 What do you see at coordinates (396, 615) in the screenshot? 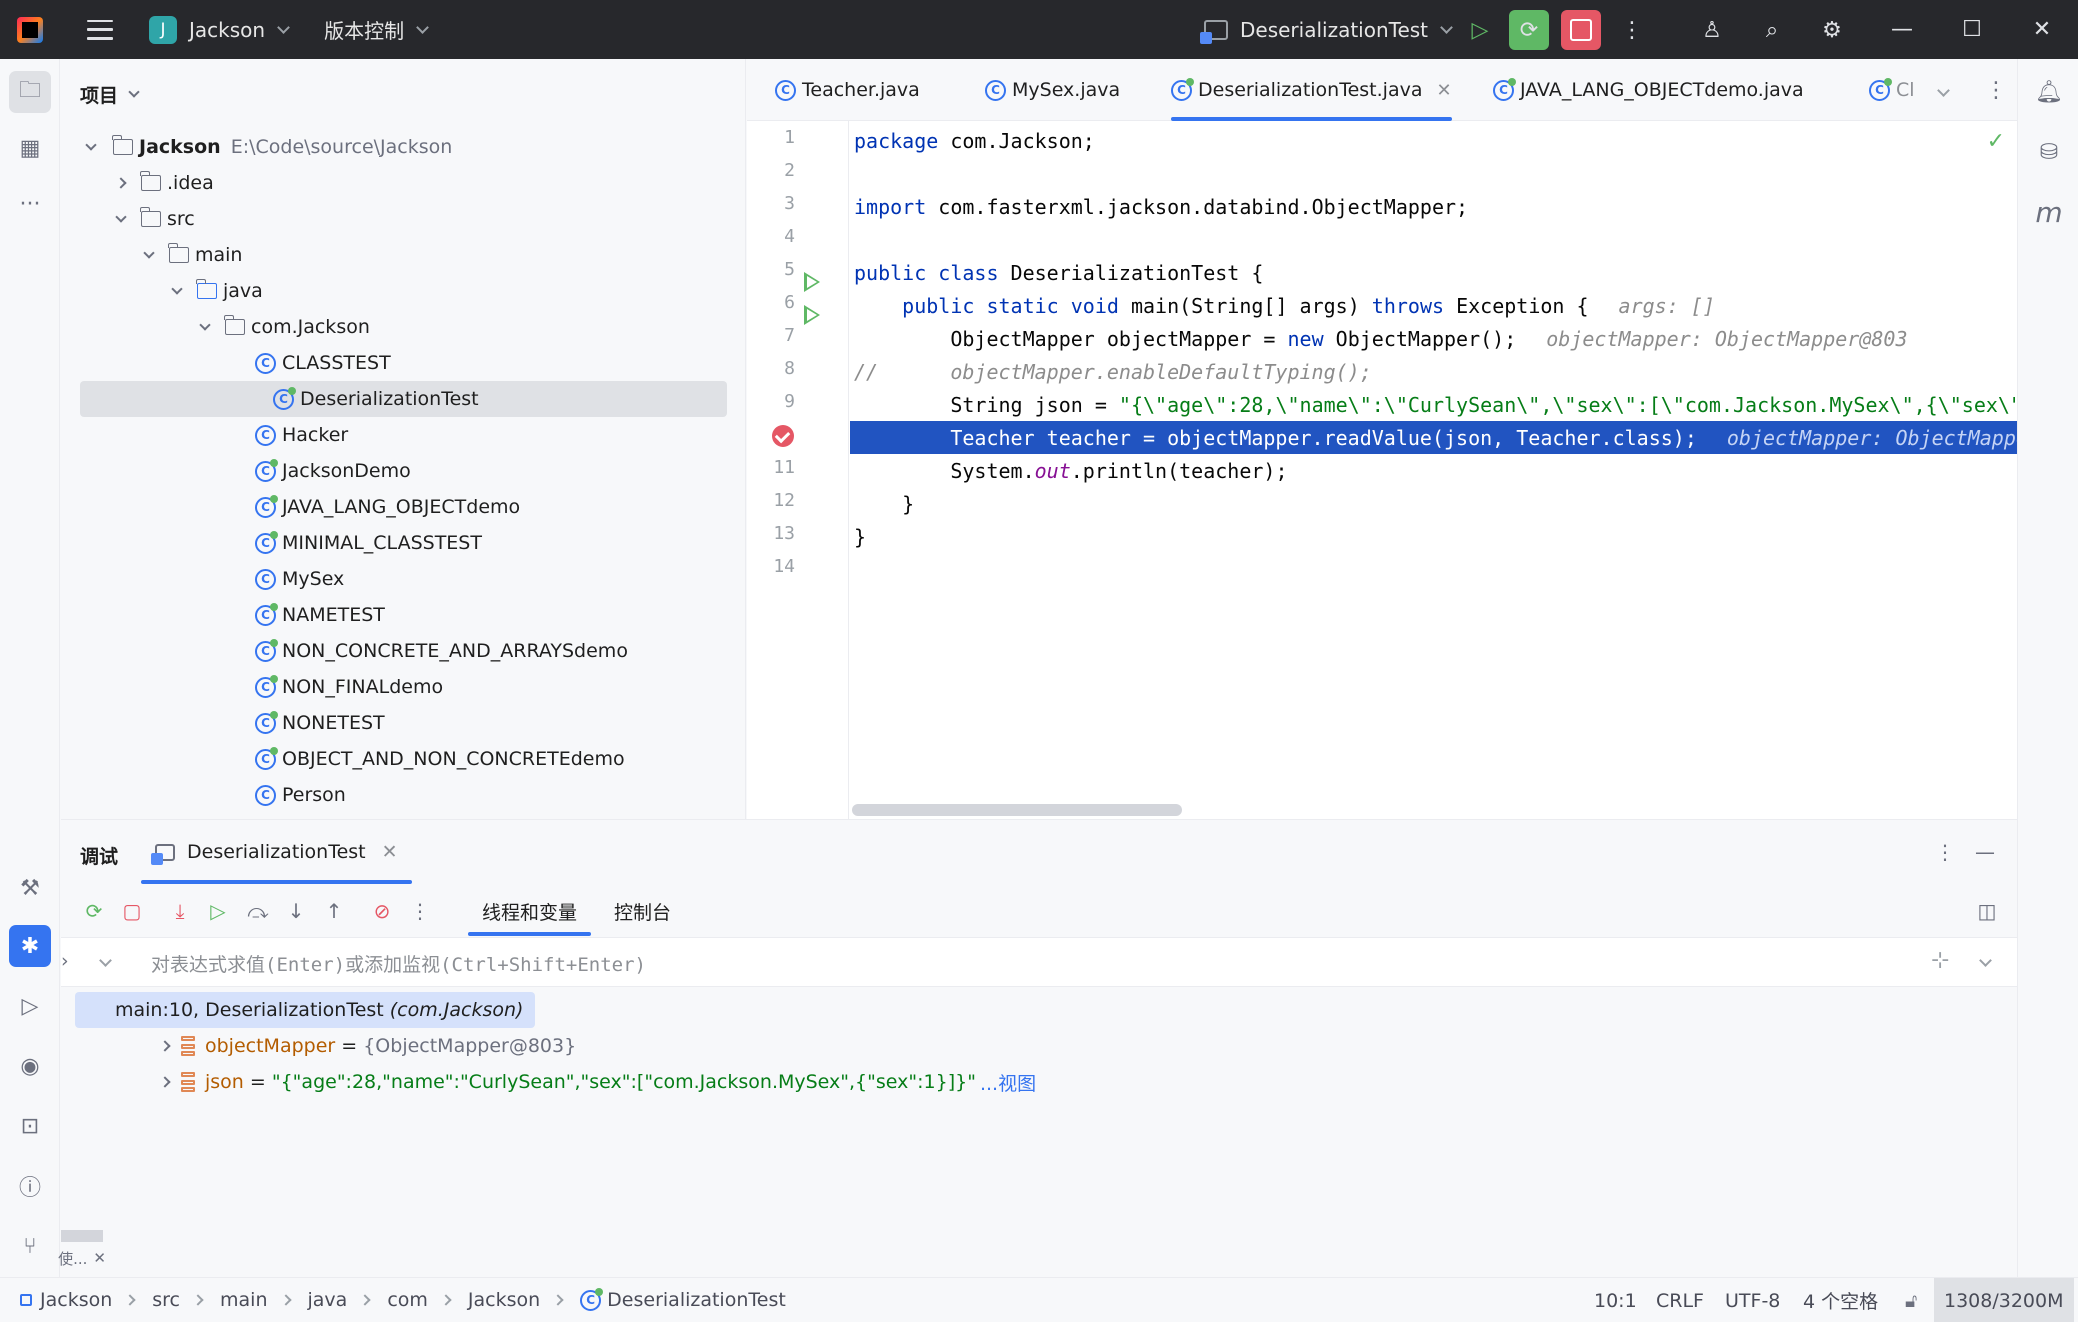
I see `tree-class-item: C NAMETEST` at bounding box center [396, 615].